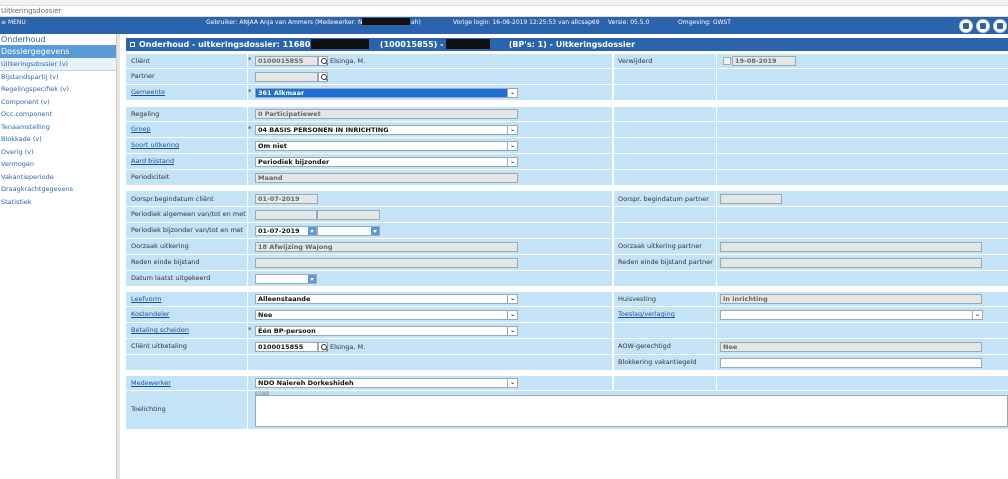 The width and height of the screenshot is (1008, 479). Describe the element at coordinates (16, 22) in the screenshot. I see `menu-label: MENU` at that location.